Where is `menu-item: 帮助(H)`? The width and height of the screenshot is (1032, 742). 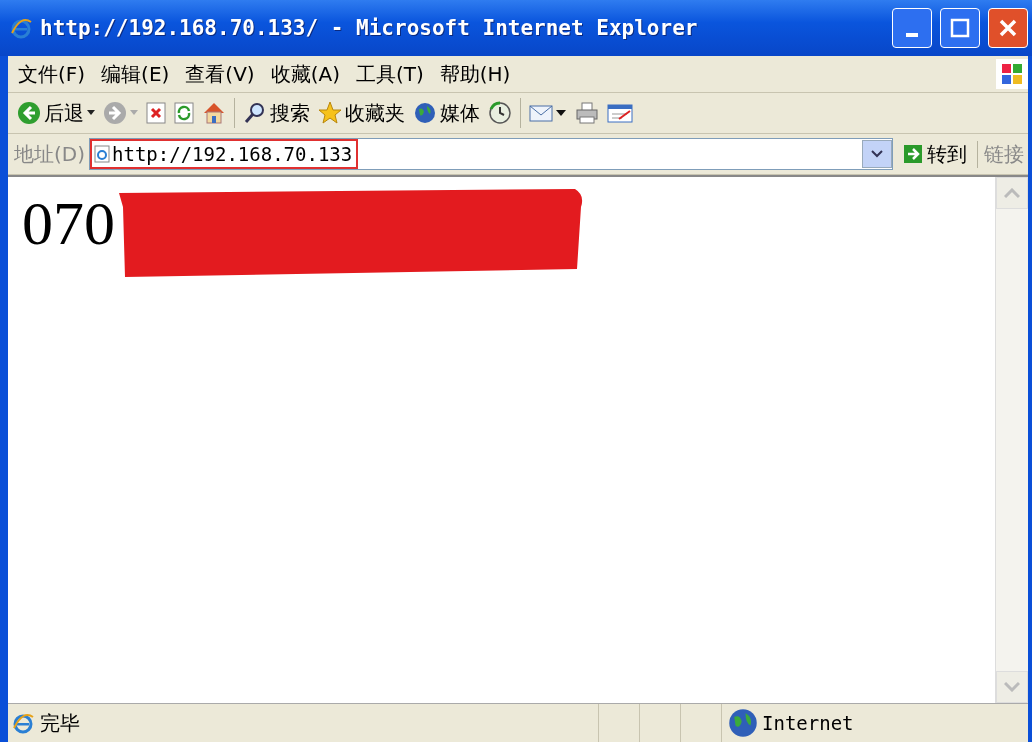 menu-item: 帮助(H) is located at coordinates (475, 74).